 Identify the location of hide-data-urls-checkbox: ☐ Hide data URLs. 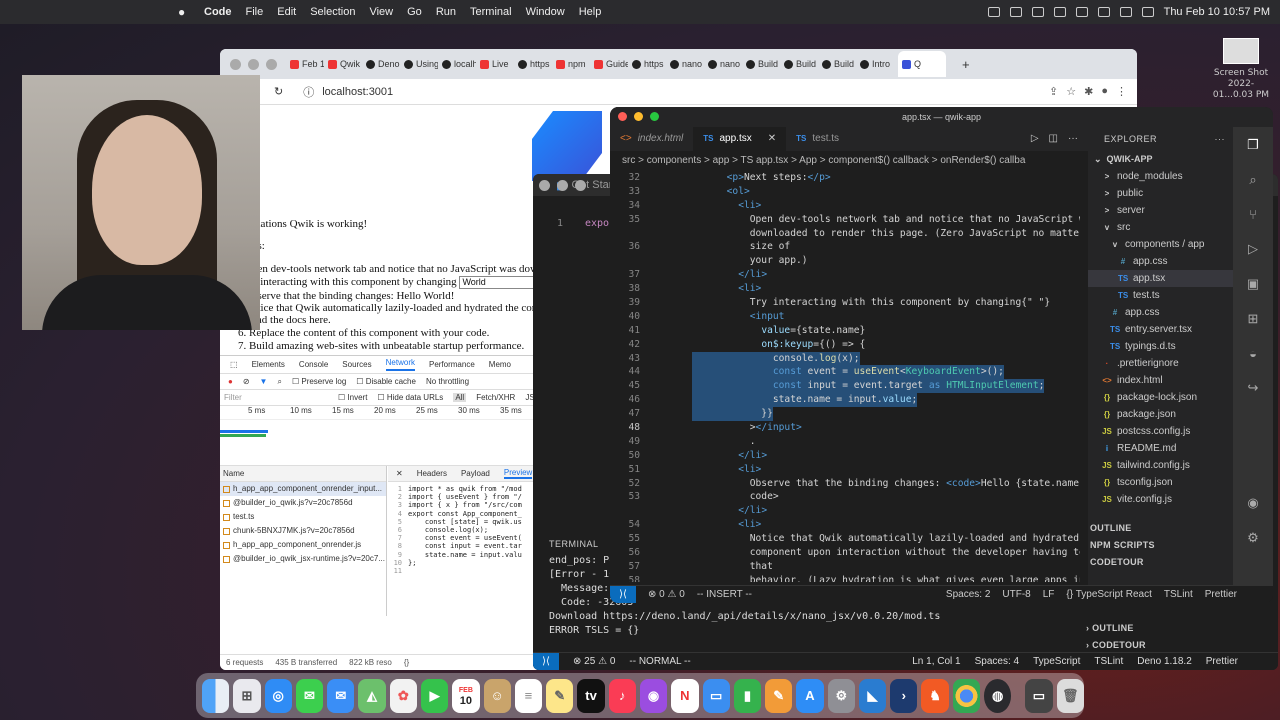
(410, 397).